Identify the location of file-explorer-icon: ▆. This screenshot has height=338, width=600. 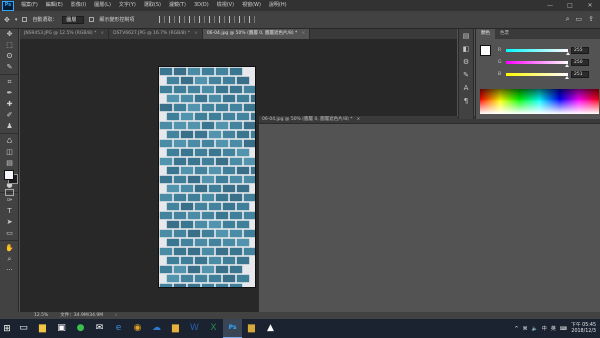
(42, 328).